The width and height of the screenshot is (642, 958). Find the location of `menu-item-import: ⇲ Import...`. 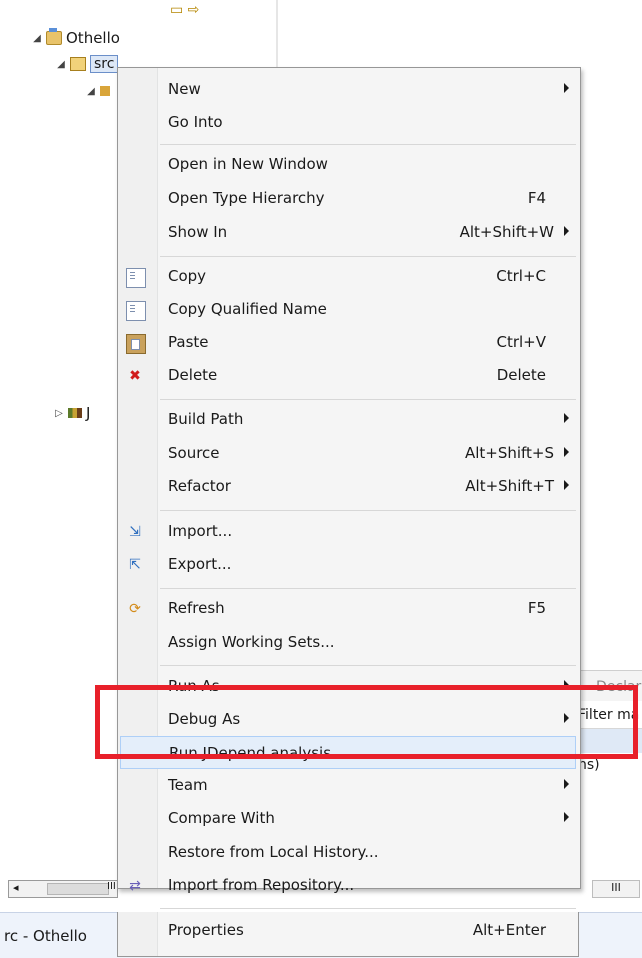

menu-item-import: ⇲ Import... is located at coordinates (348, 531).